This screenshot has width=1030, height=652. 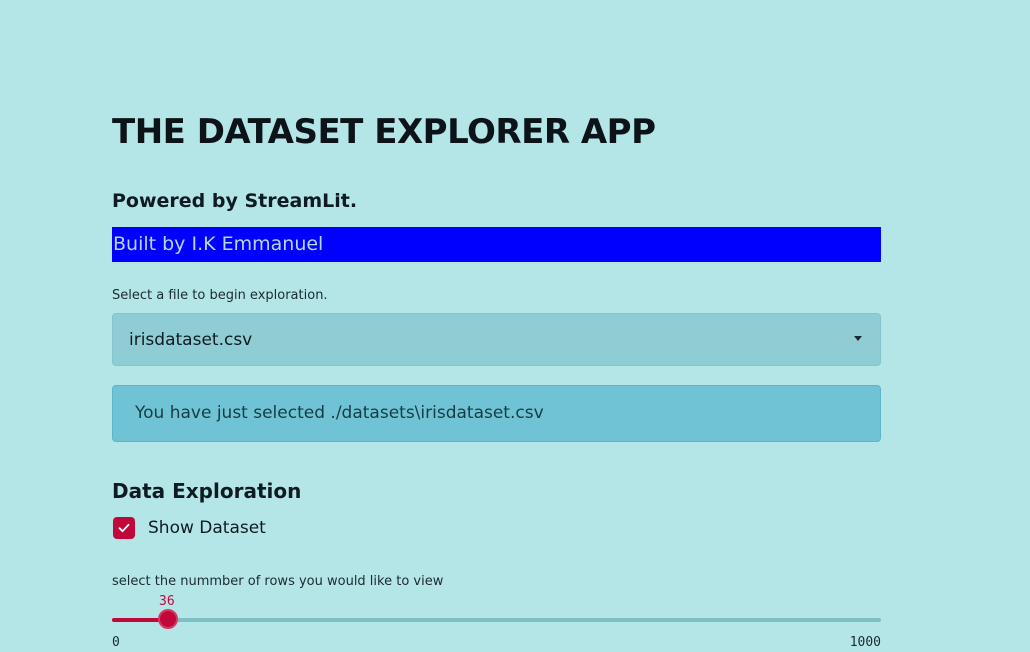 I want to click on data-exploration-heading: Data Exploration, so click(x=207, y=491).